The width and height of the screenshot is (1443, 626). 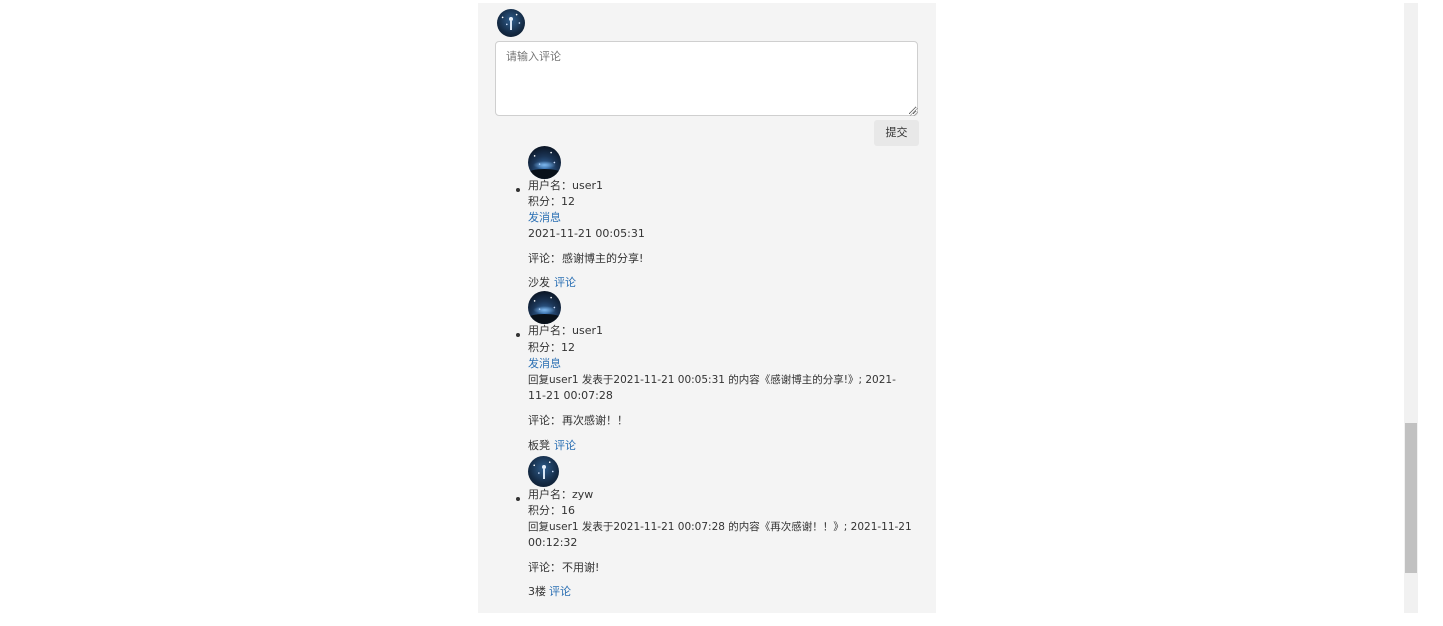 I want to click on resize-grip-icon, so click(x=914, y=112).